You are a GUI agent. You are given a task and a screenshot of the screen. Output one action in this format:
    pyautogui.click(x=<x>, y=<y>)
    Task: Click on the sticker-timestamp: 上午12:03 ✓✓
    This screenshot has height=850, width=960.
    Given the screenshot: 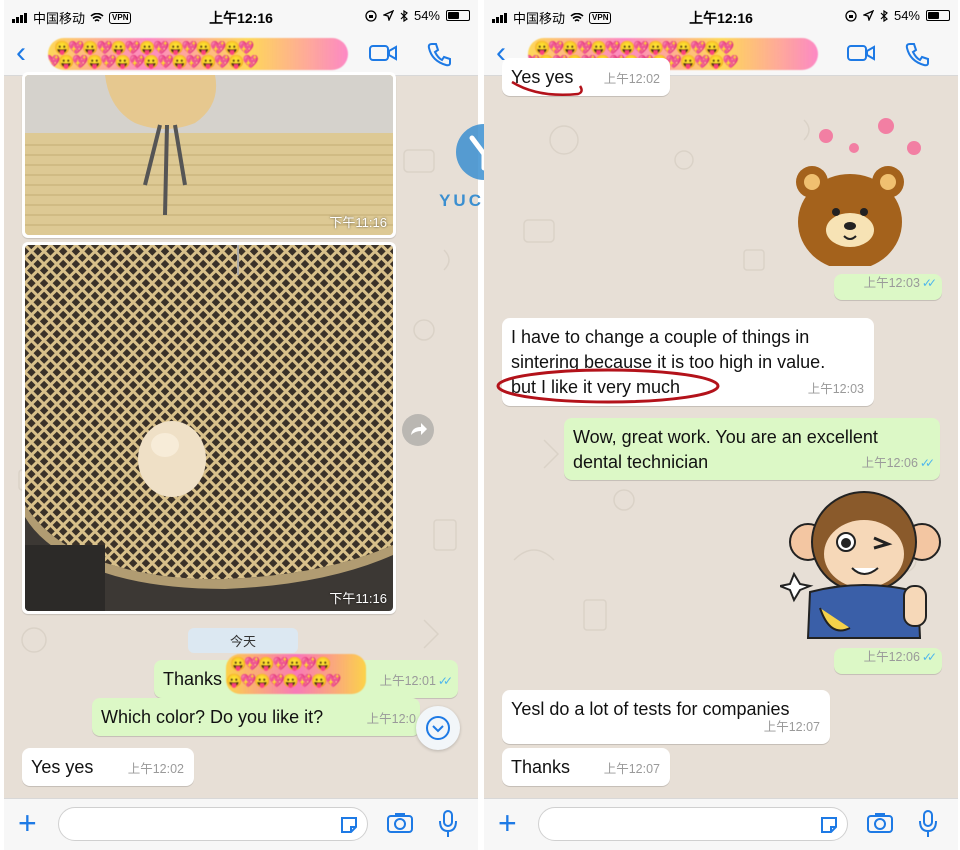 What is the action you would take?
    pyautogui.click(x=888, y=287)
    